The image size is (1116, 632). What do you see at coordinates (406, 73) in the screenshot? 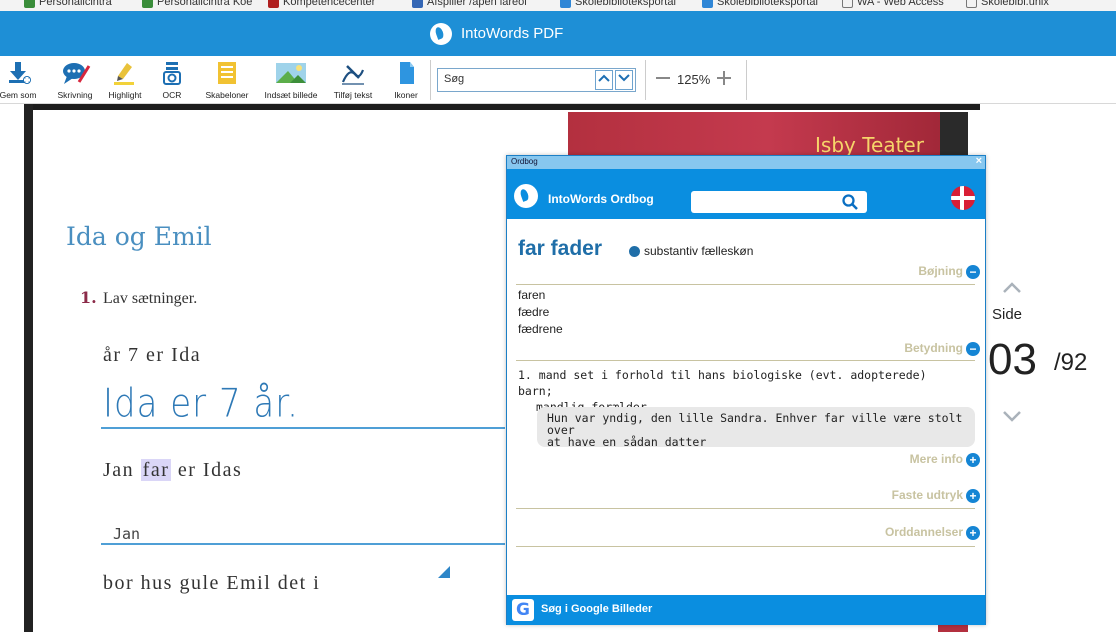
I see `file-icon` at bounding box center [406, 73].